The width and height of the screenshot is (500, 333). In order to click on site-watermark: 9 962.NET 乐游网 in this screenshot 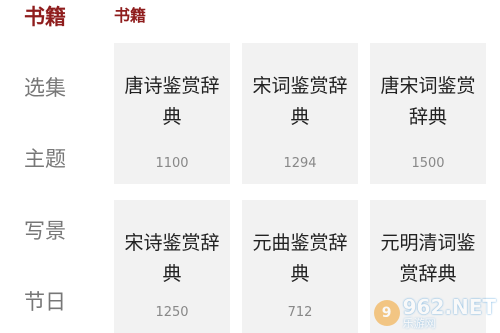, I will do `click(434, 313)`.